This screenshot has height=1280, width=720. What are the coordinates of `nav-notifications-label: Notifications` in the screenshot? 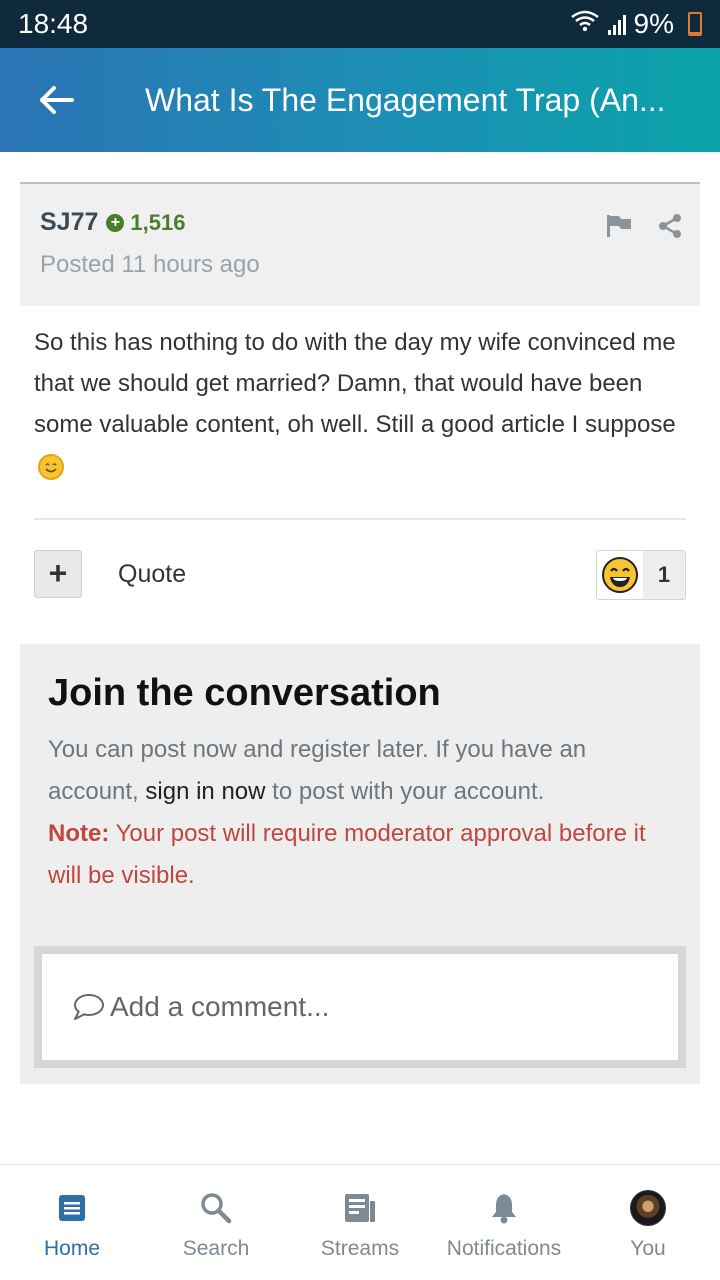 It's located at (504, 1248).